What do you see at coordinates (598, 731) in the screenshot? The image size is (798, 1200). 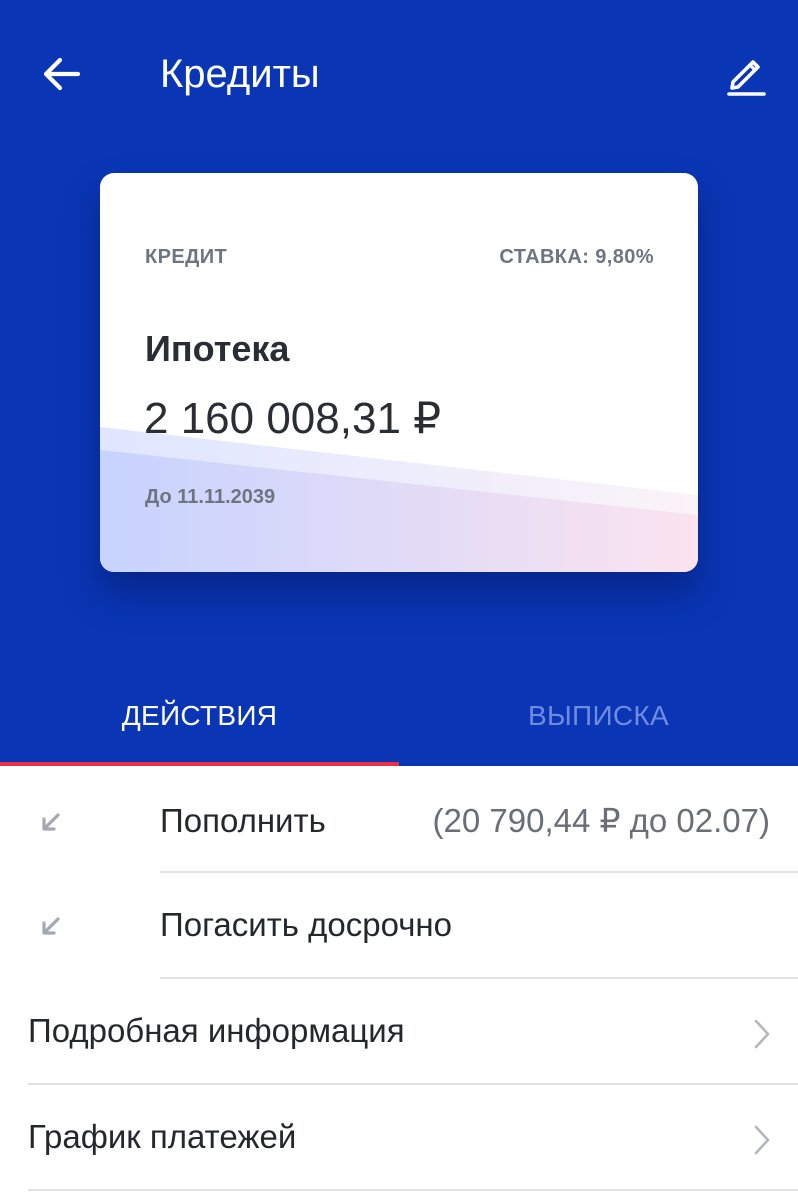 I see `tab-statement: ВЫПИСКА` at bounding box center [598, 731].